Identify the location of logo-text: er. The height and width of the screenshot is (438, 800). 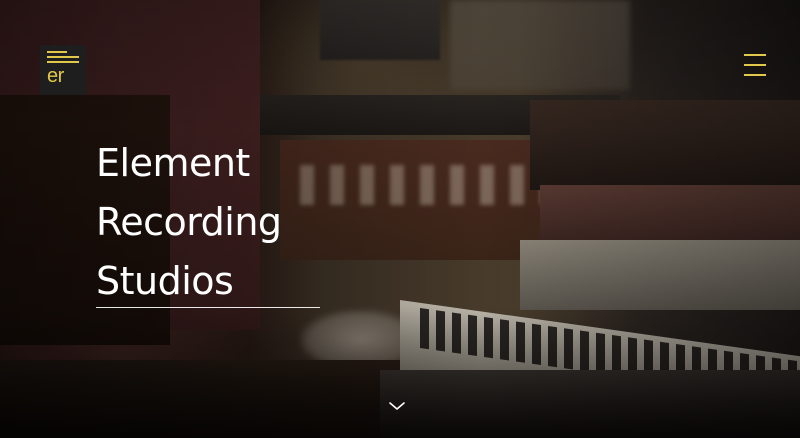
(55, 76).